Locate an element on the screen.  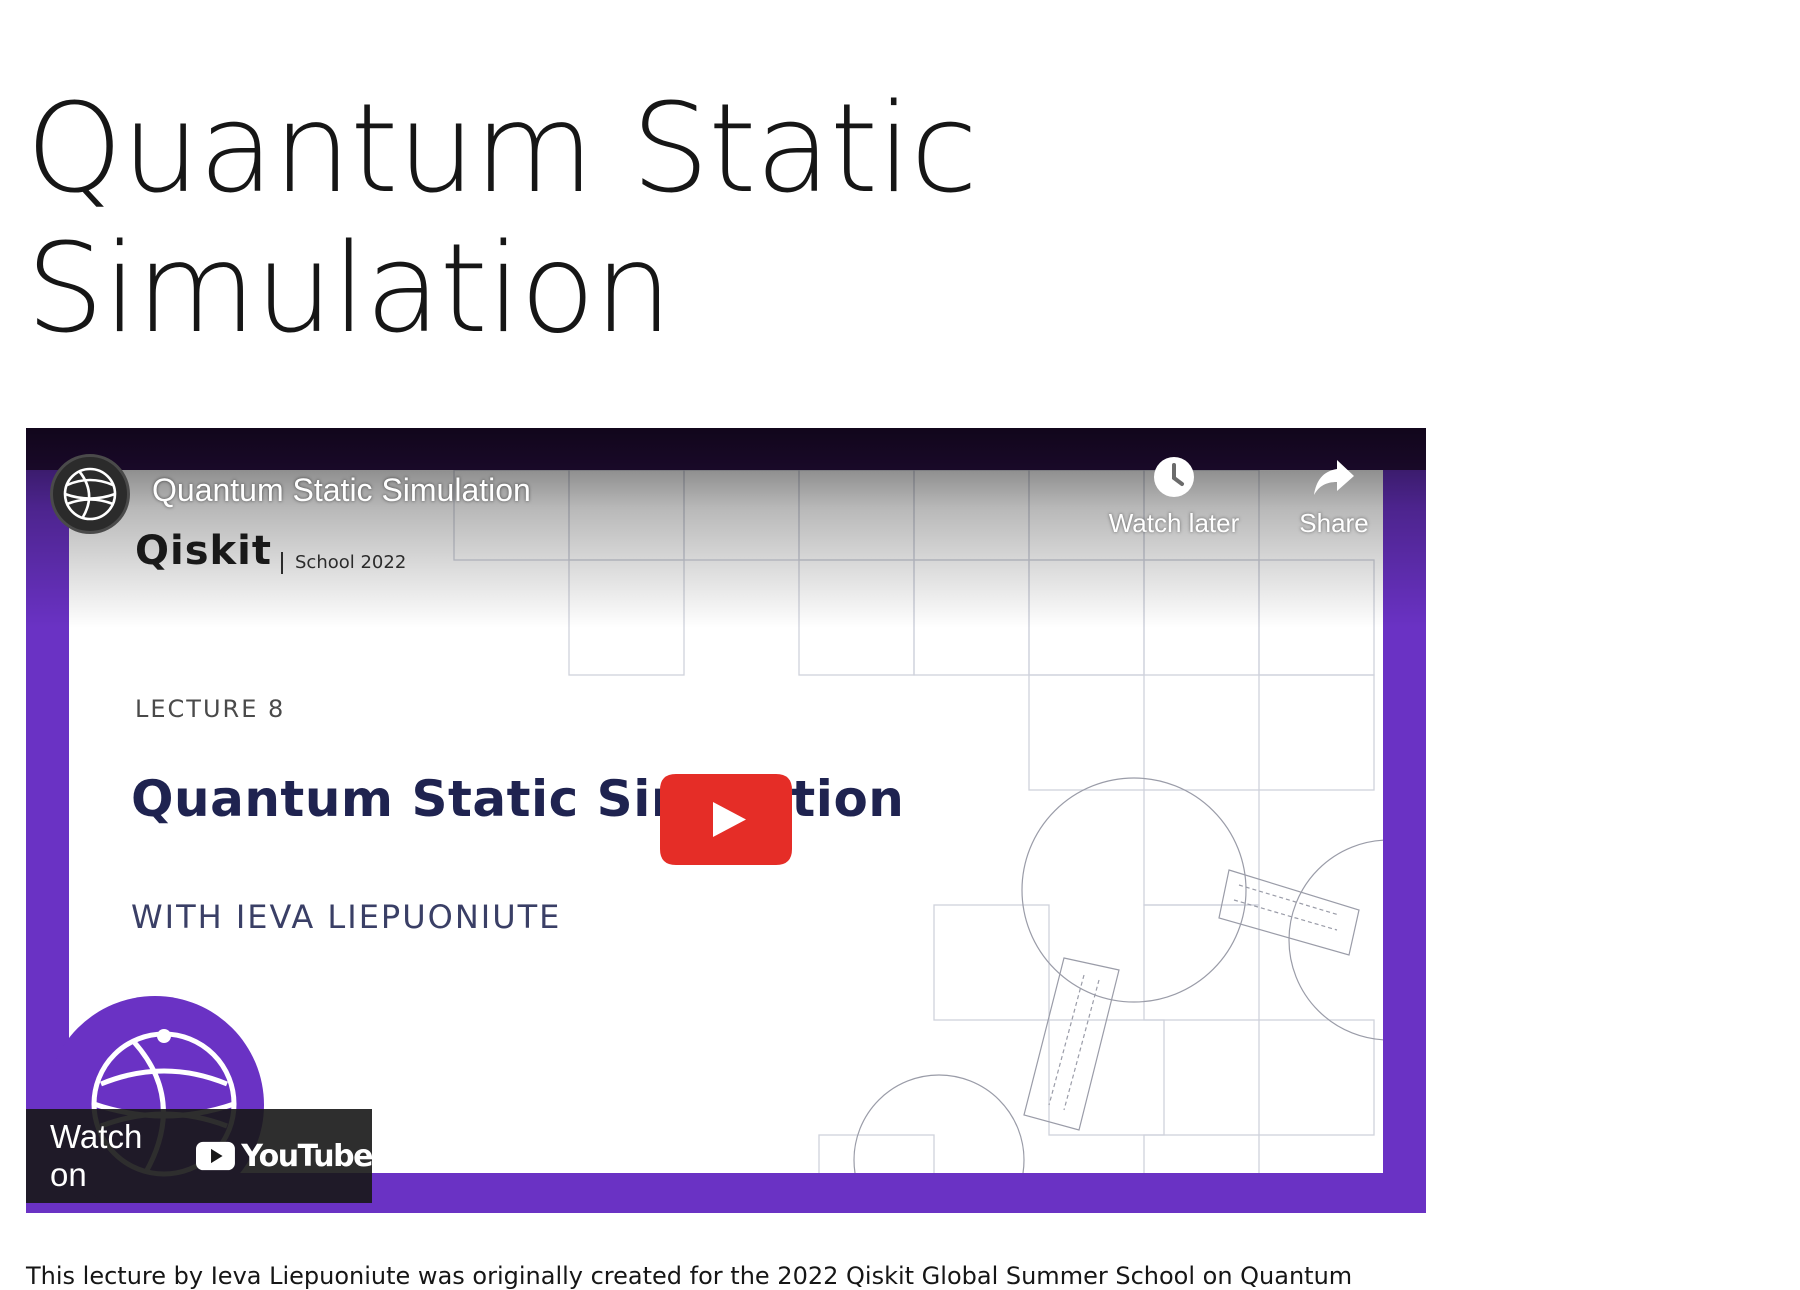
video-title-link: Quantum Static Simulation is located at coordinates (341, 490).